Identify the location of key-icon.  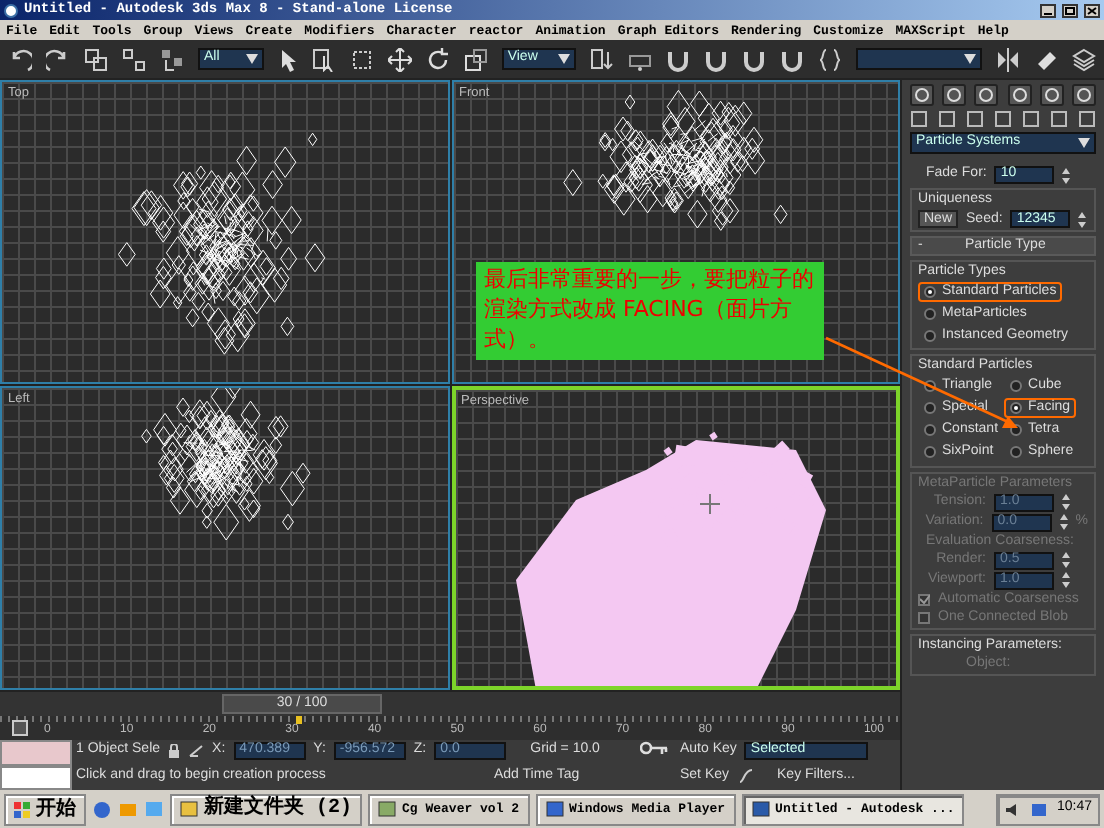
(654, 748).